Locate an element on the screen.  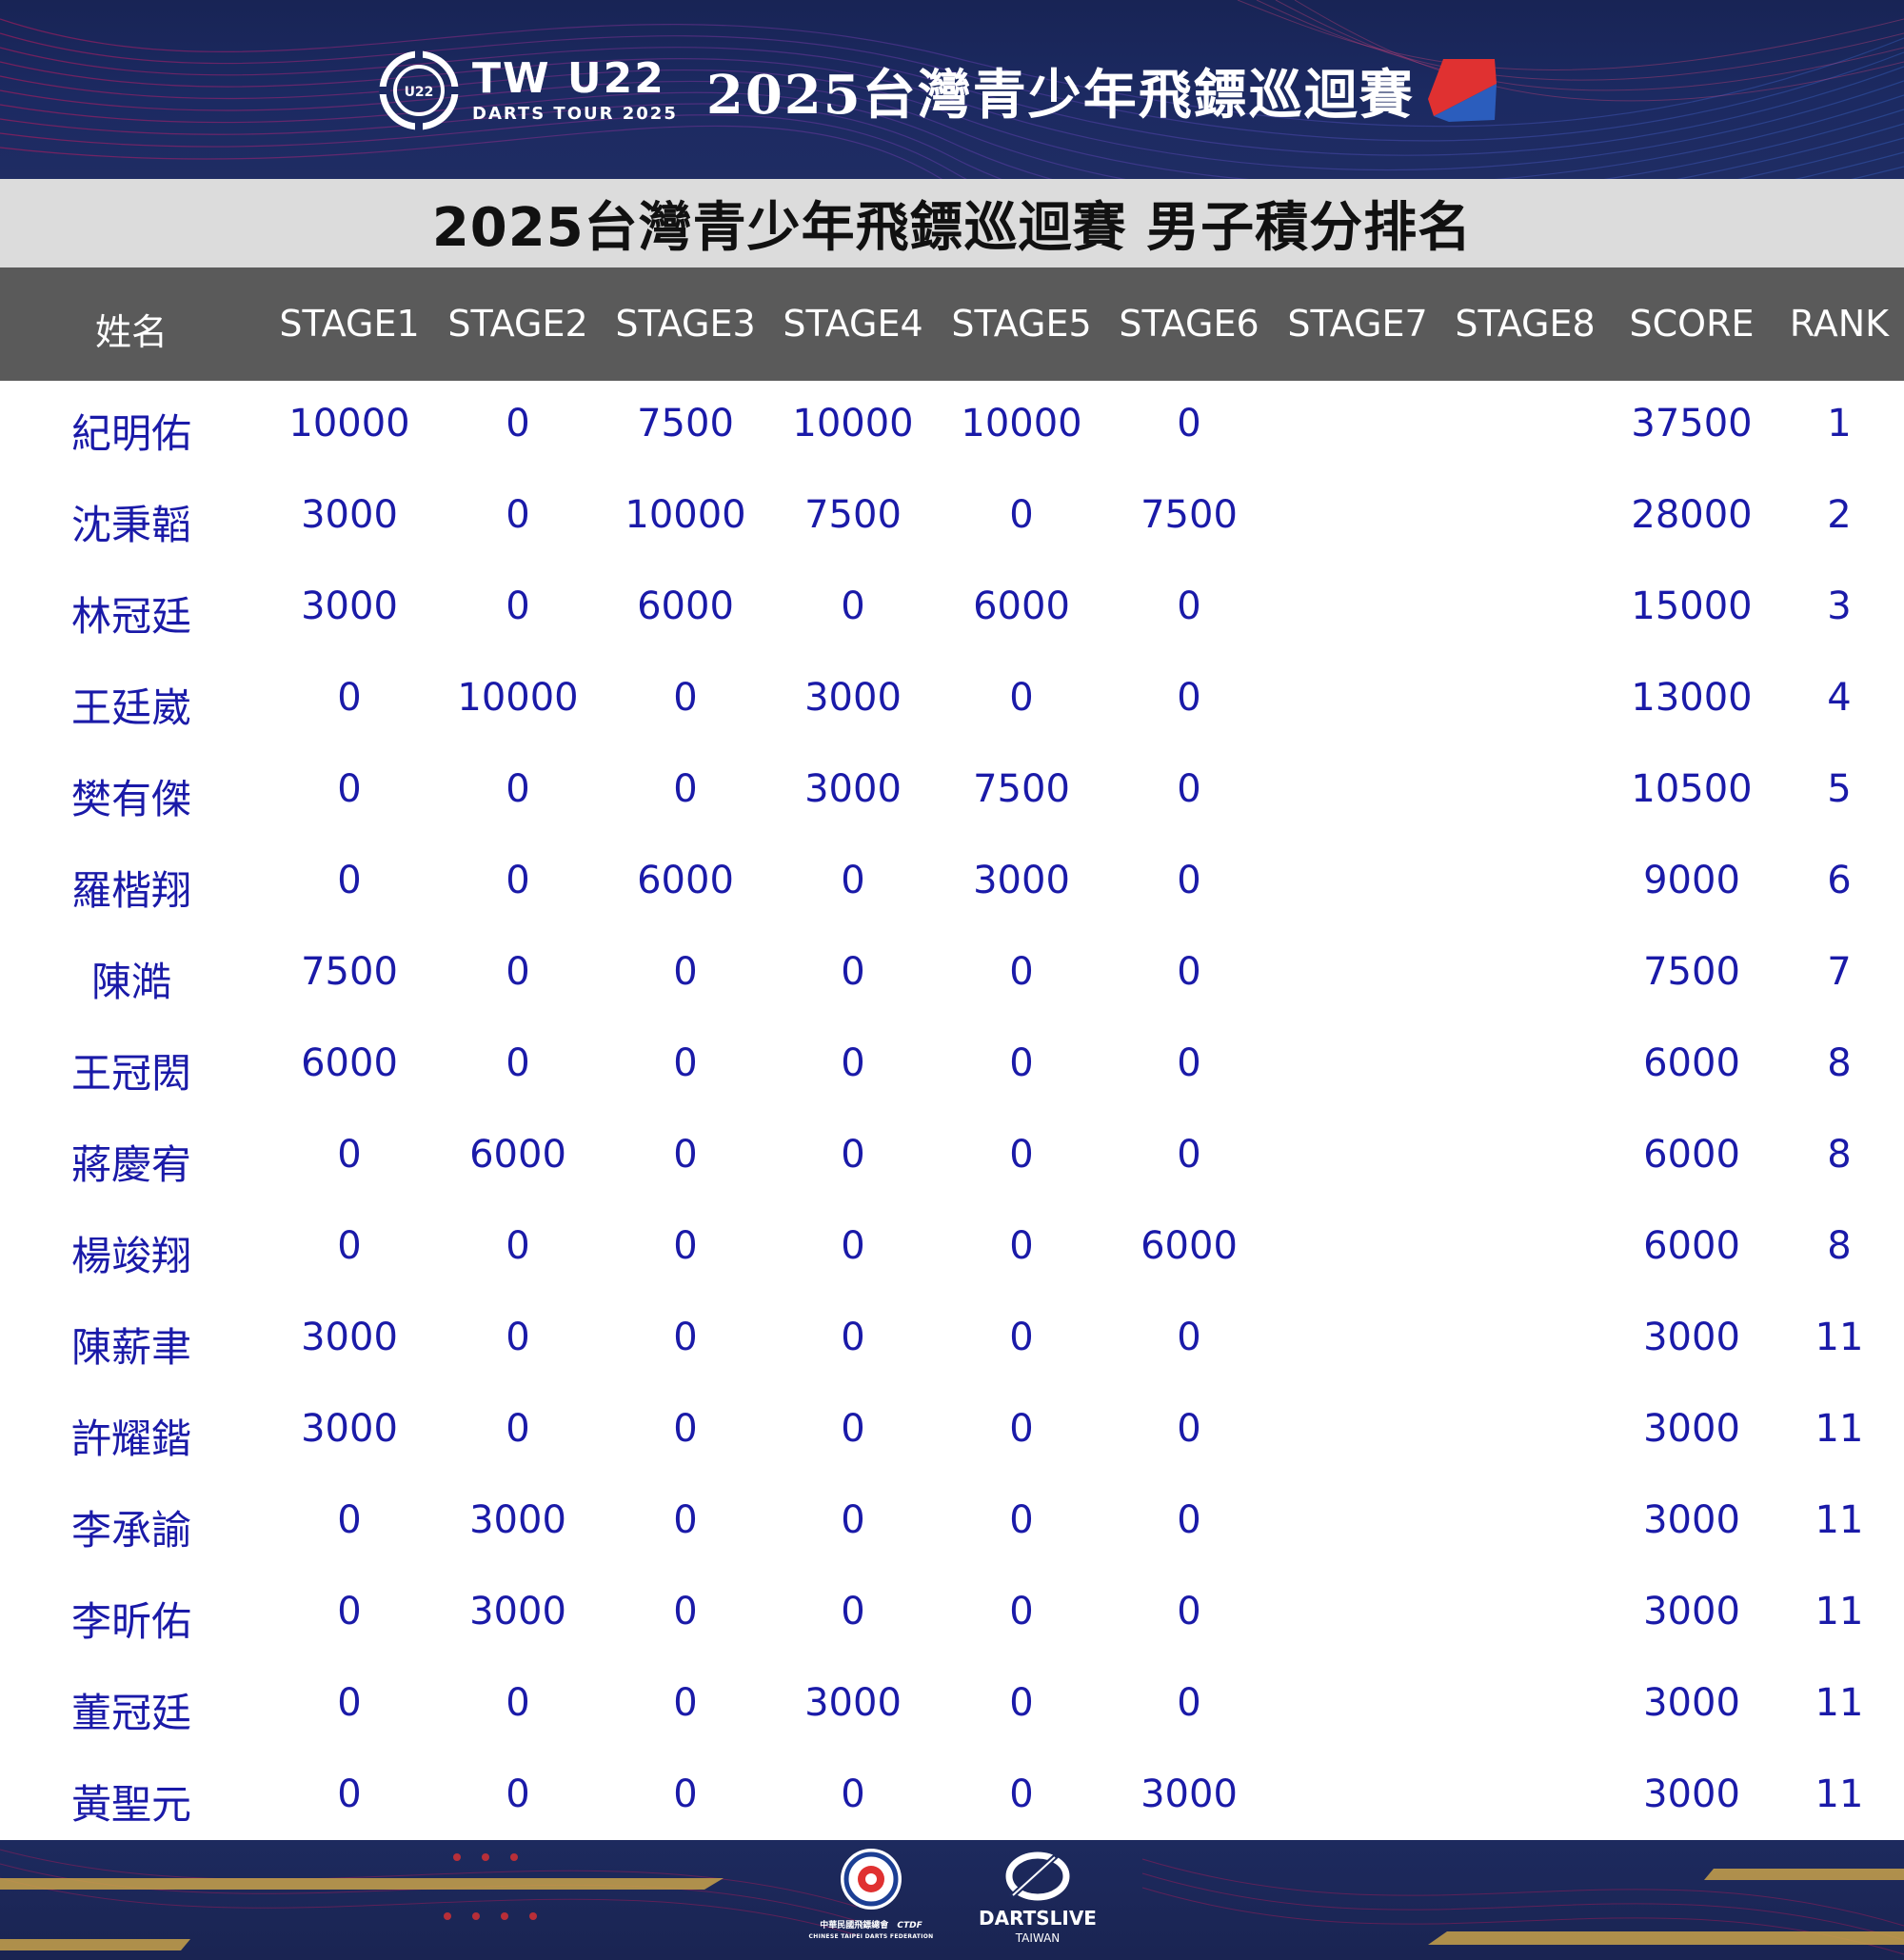
header-stage8: STAGE8 is located at coordinates (1525, 324).